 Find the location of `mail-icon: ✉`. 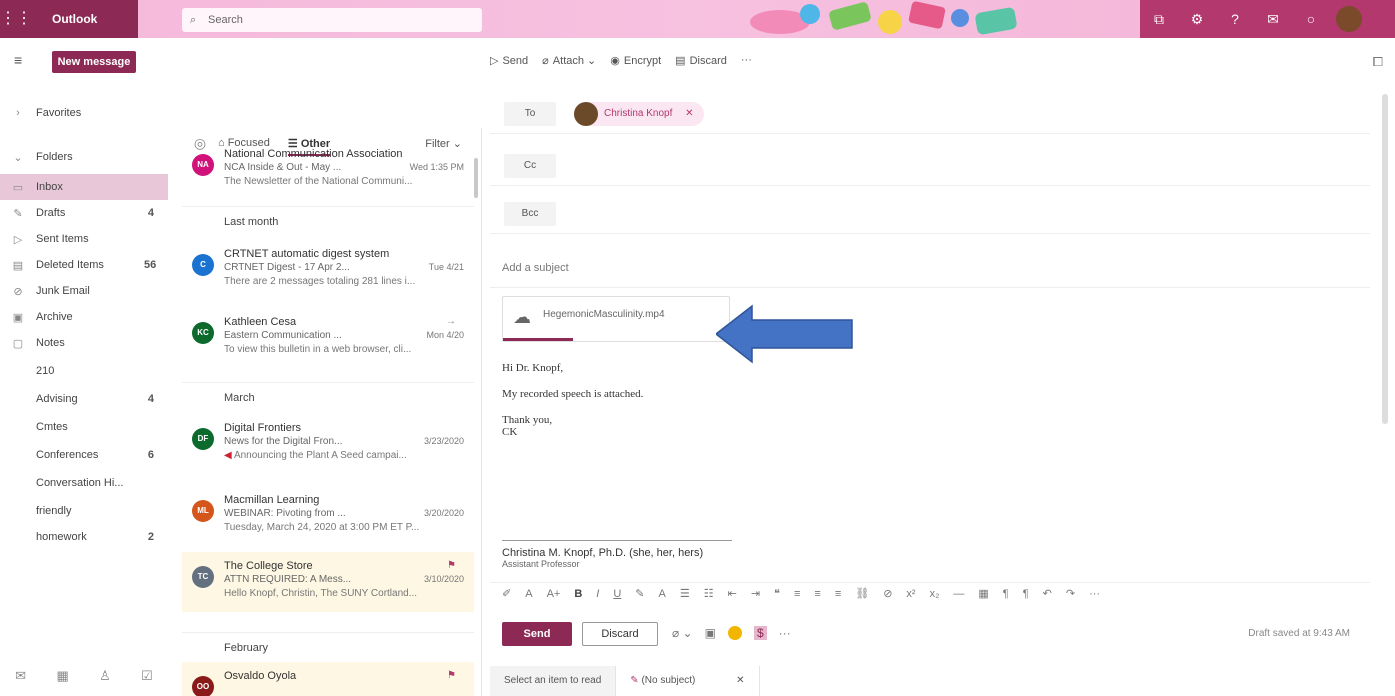

mail-icon: ✉ is located at coordinates (20, 676).